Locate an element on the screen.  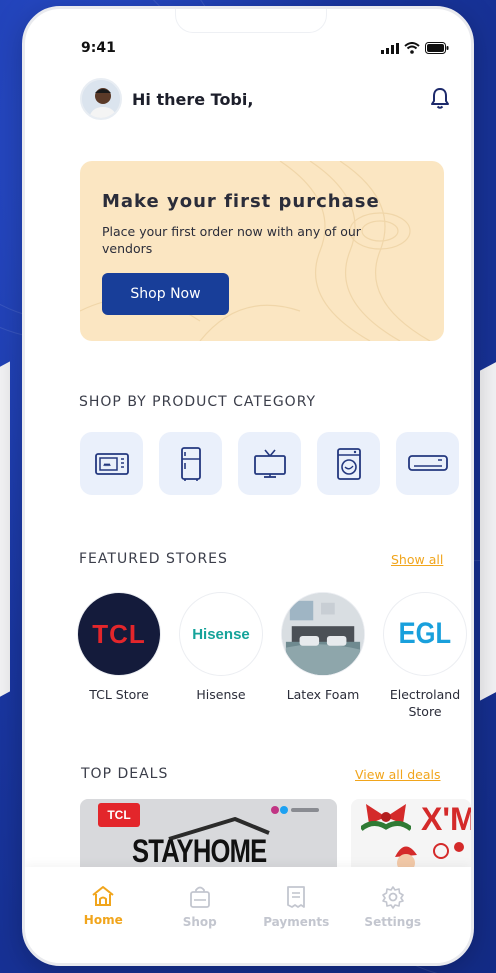
greeting-text: Hi there Tobi, is located at coordinates (193, 99).